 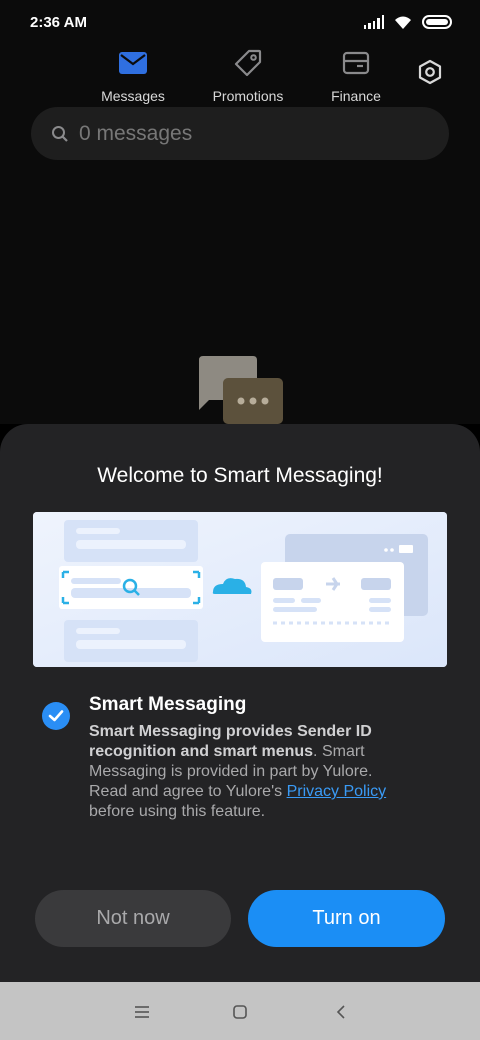 What do you see at coordinates (240, 22) in the screenshot?
I see `status-bar: 2:36 AM` at bounding box center [240, 22].